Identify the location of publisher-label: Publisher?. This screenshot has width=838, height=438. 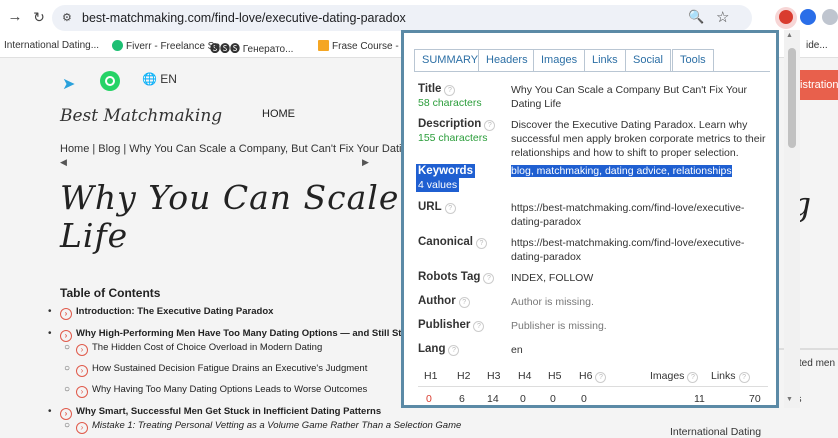
(451, 325).